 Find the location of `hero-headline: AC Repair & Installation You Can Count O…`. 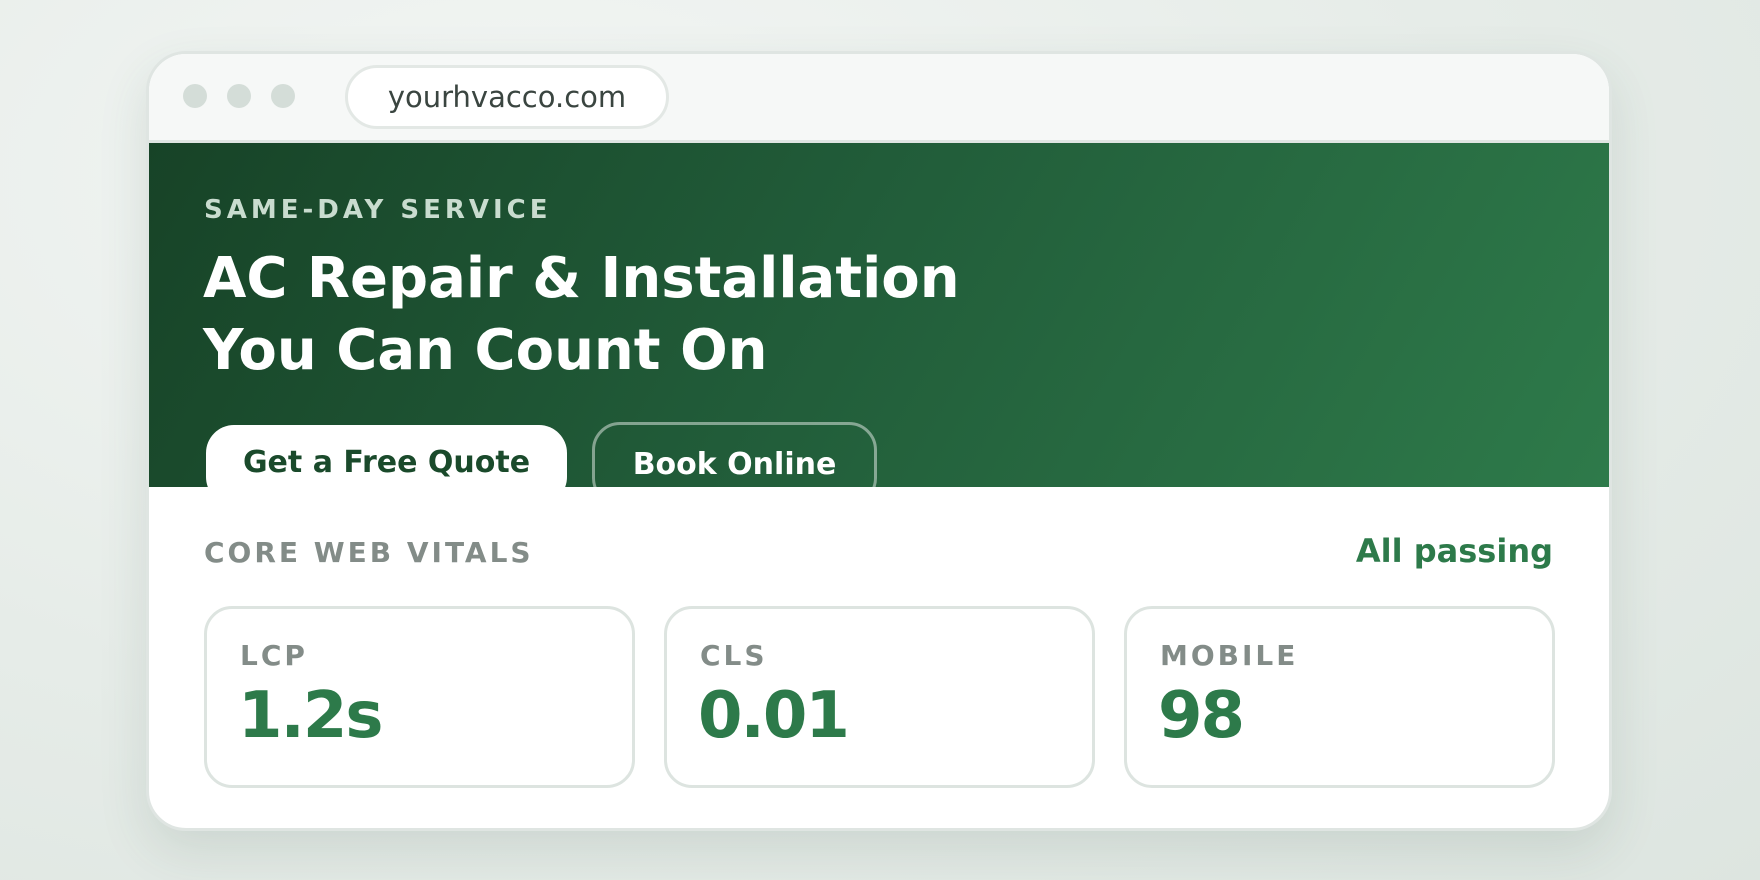

hero-headline: AC Repair & Installation You Can Count O… is located at coordinates (653, 315).